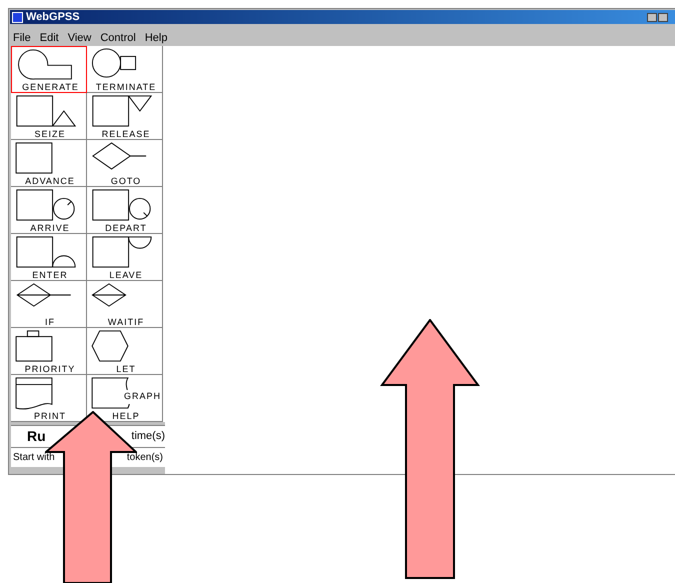  I want to click on block-tool: PRIORITY, so click(49, 351).